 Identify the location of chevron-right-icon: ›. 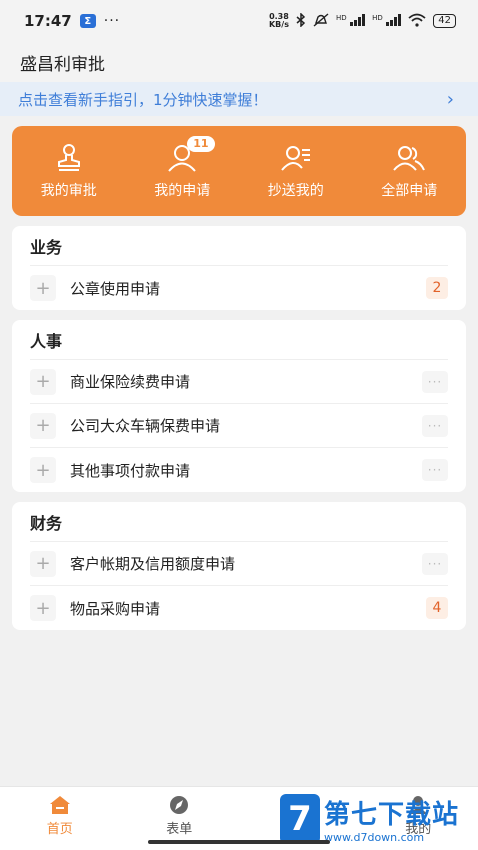
(450, 99).